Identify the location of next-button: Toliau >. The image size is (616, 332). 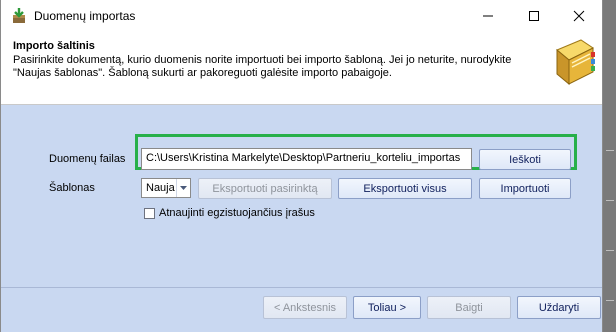
(387, 307).